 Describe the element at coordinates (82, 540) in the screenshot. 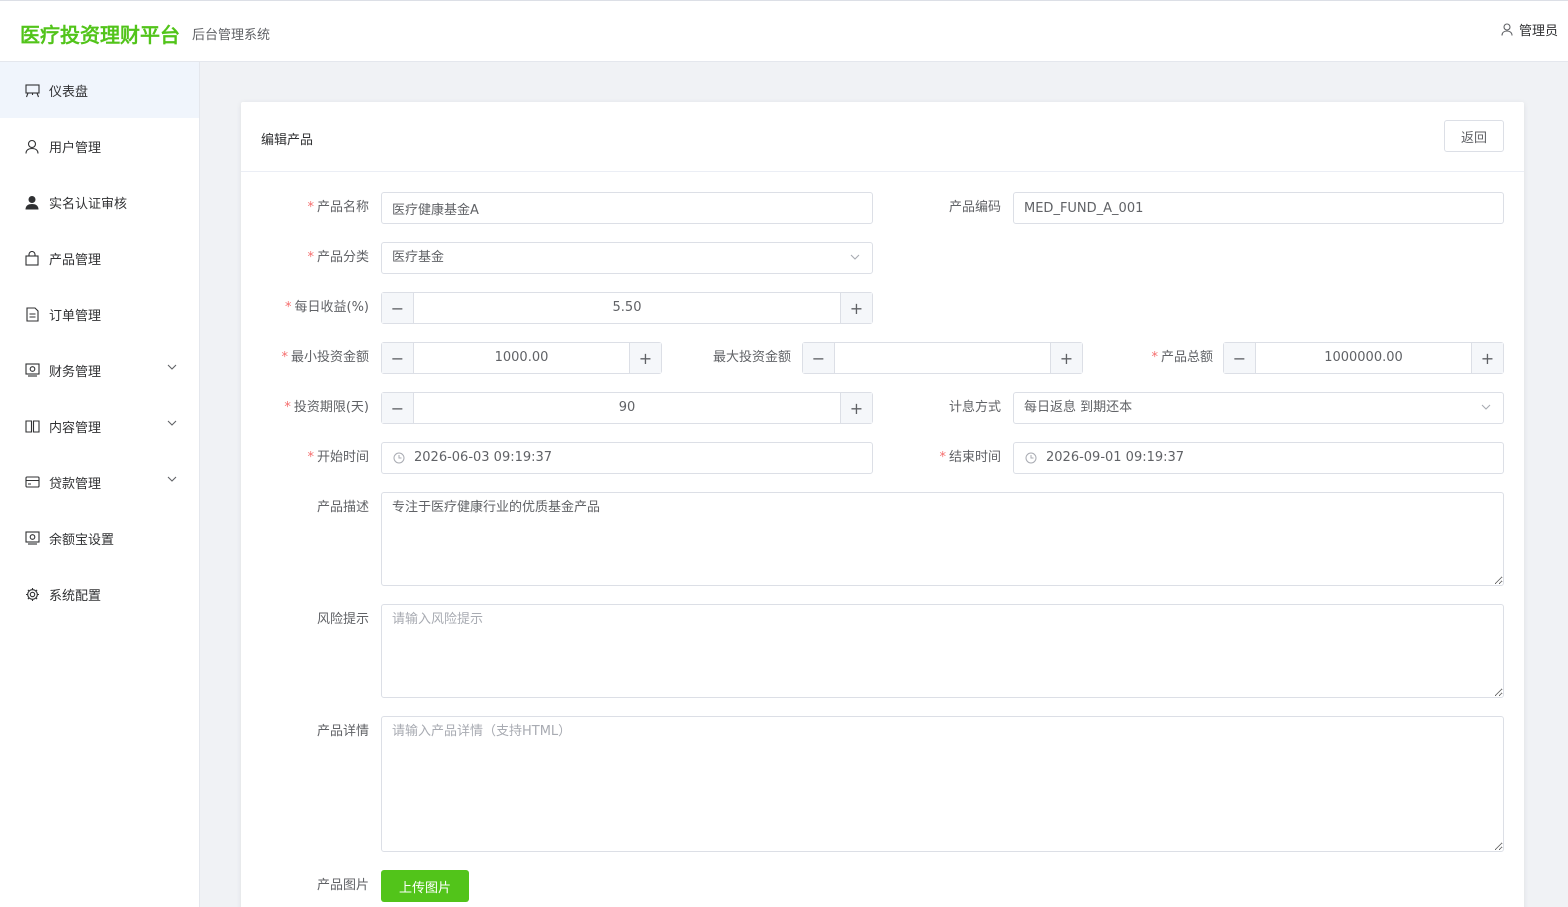

I see `sidebar-item-label: 余额宝设置` at that location.